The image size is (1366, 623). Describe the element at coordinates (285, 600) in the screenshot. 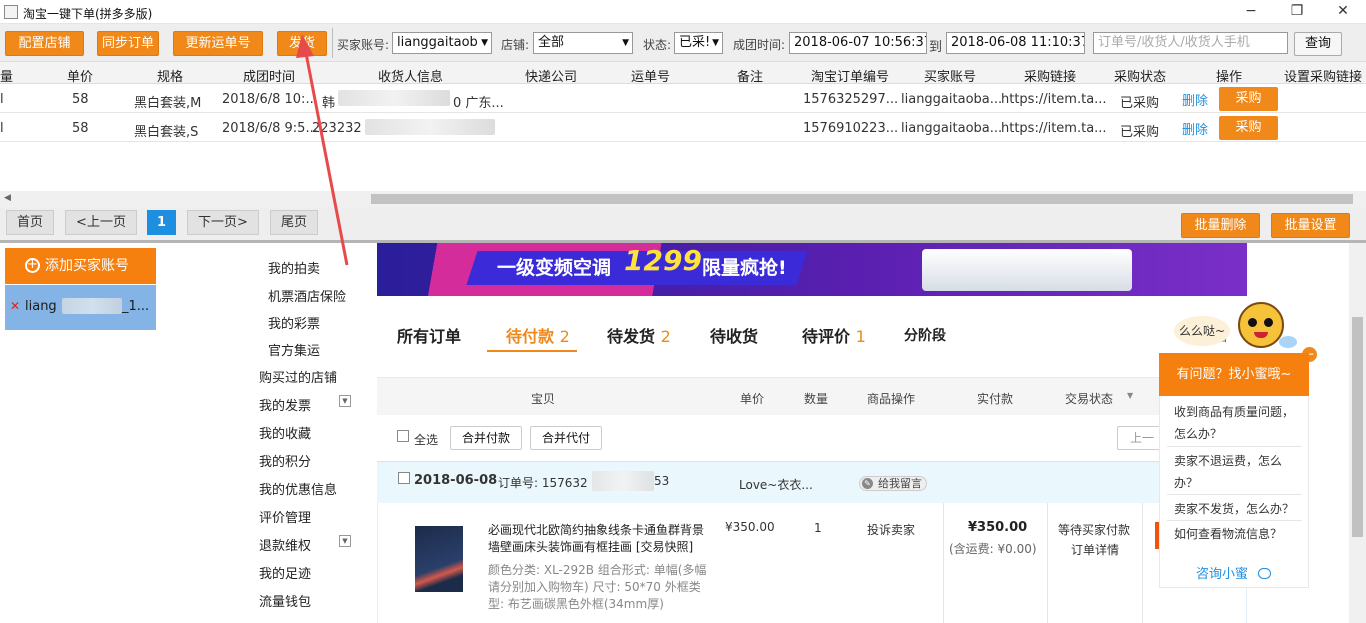

I see `nav-data-wallet: 流量钱包` at that location.